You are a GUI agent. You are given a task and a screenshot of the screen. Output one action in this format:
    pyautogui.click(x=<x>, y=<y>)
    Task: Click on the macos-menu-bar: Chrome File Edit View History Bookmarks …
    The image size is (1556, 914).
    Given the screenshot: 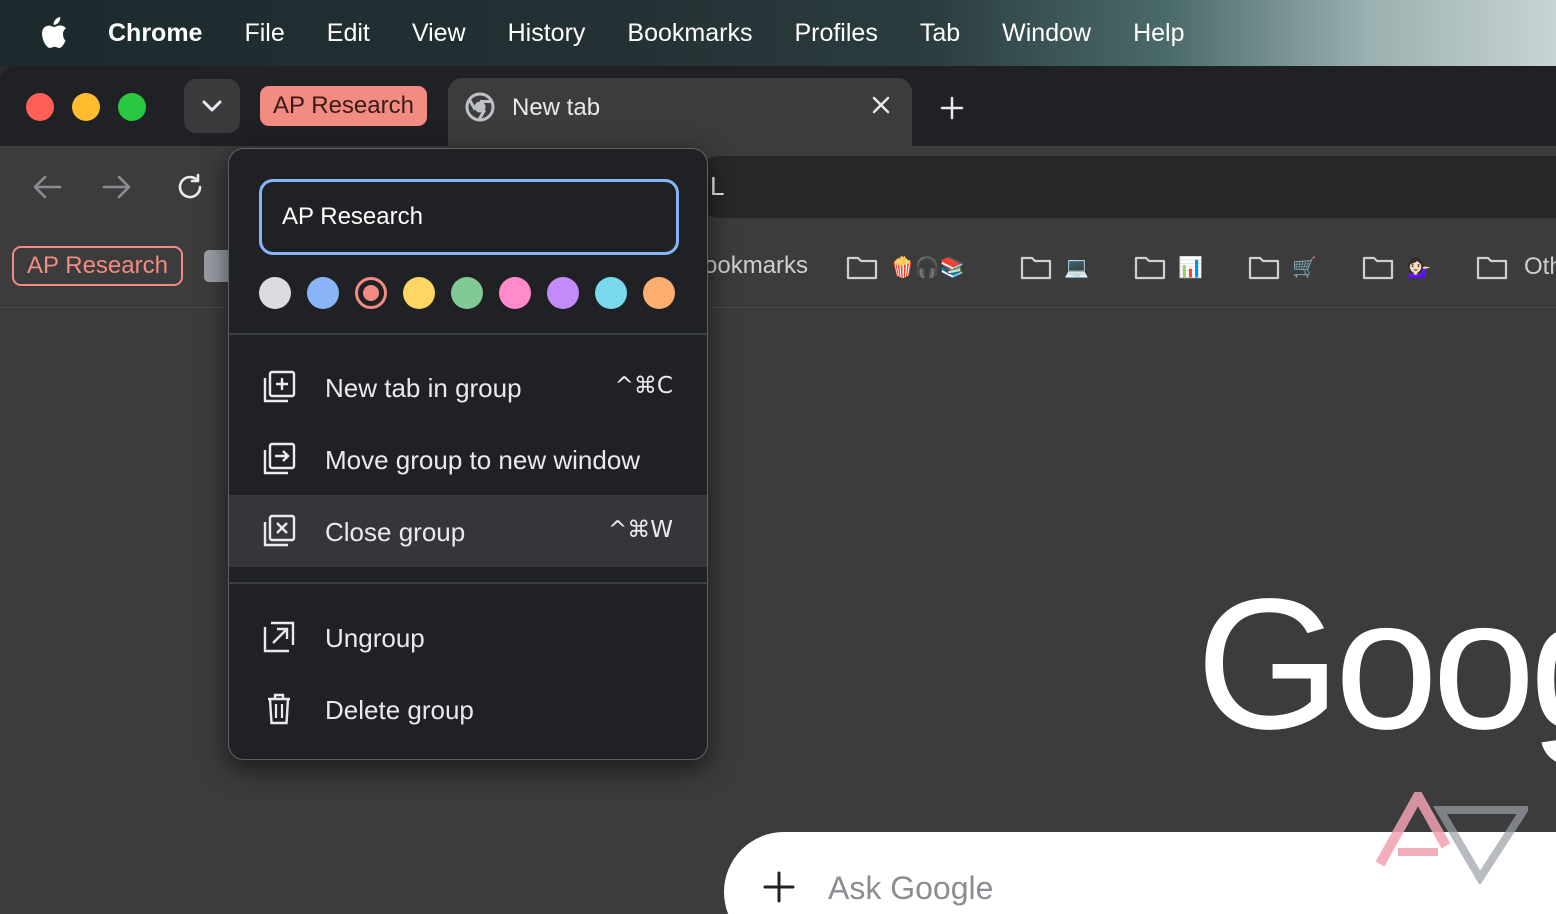 What is the action you would take?
    pyautogui.click(x=778, y=33)
    